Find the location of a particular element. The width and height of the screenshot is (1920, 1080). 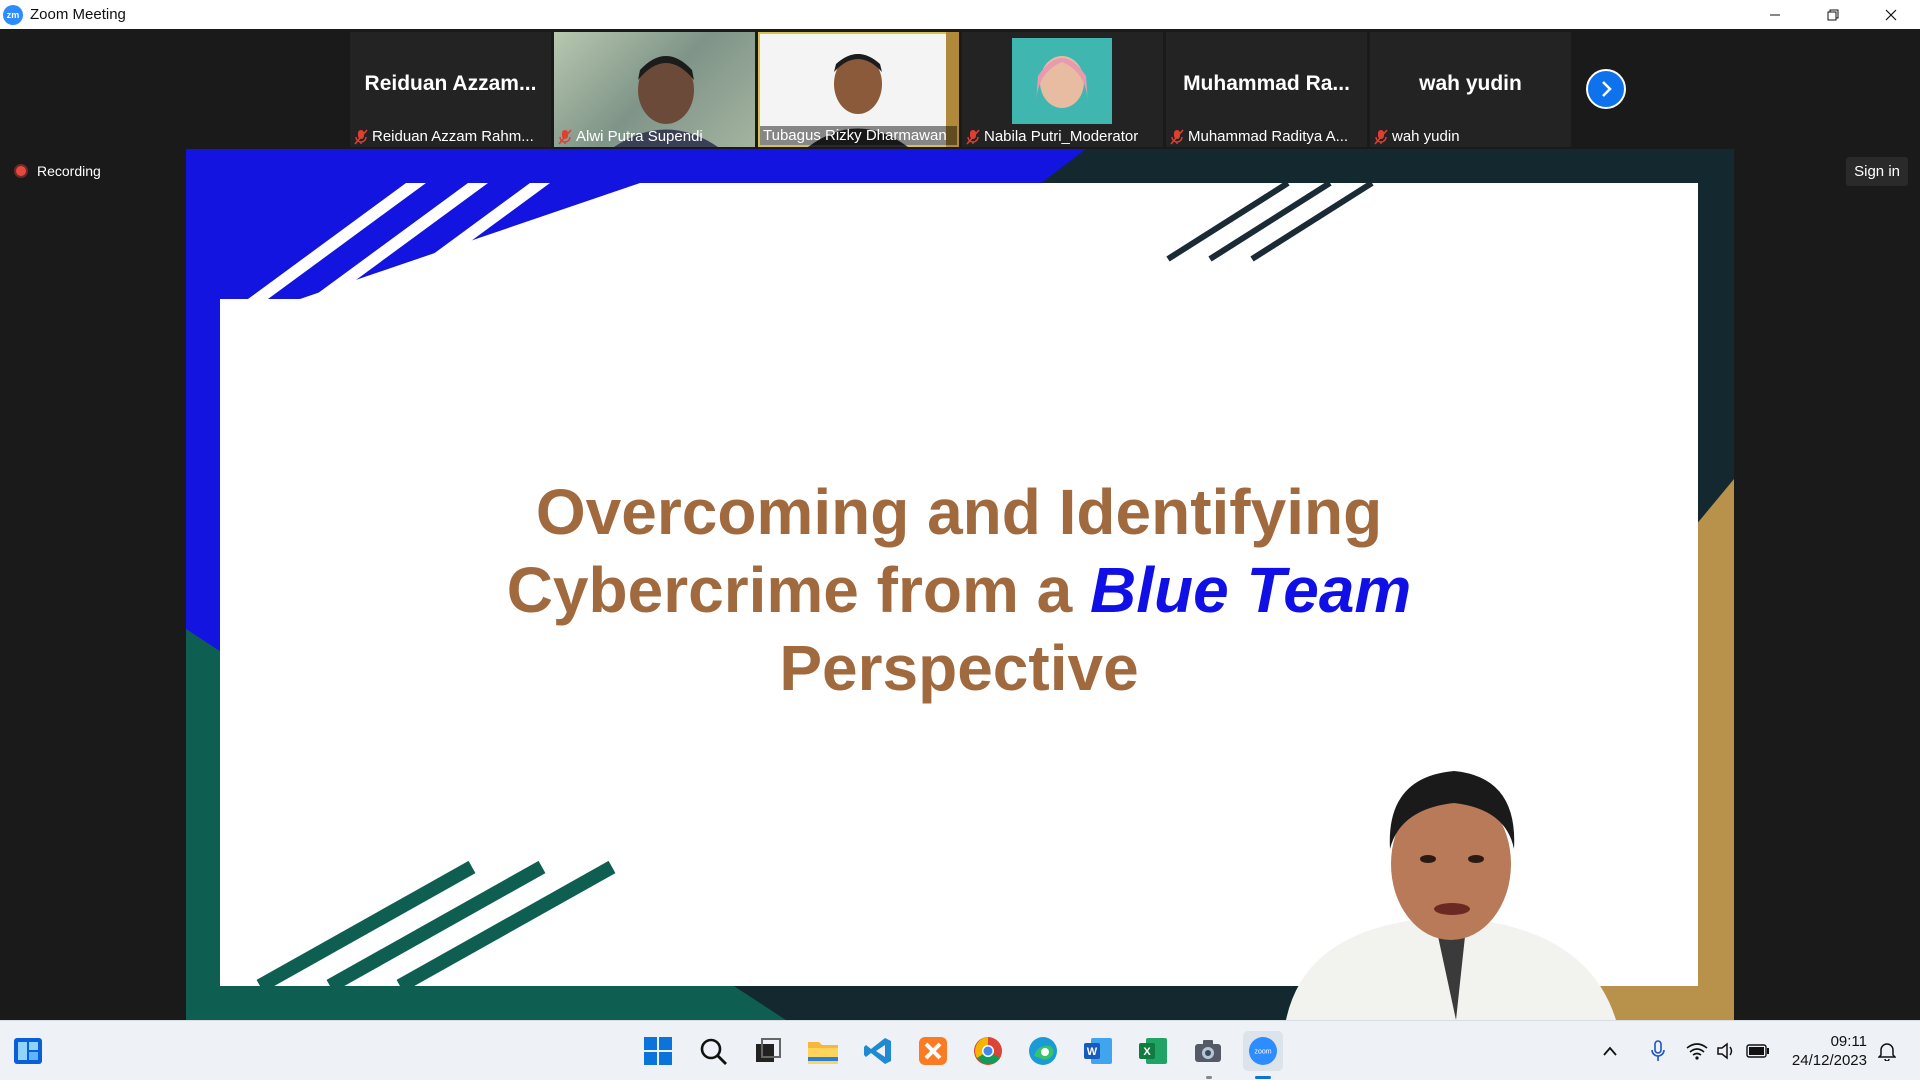

speaker-icon is located at coordinates (1725, 1051).